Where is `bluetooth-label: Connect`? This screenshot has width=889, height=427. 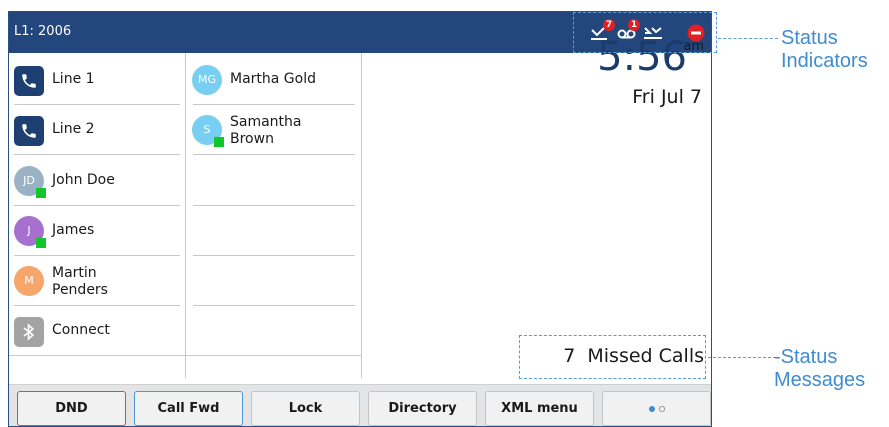 bluetooth-label: Connect is located at coordinates (81, 330).